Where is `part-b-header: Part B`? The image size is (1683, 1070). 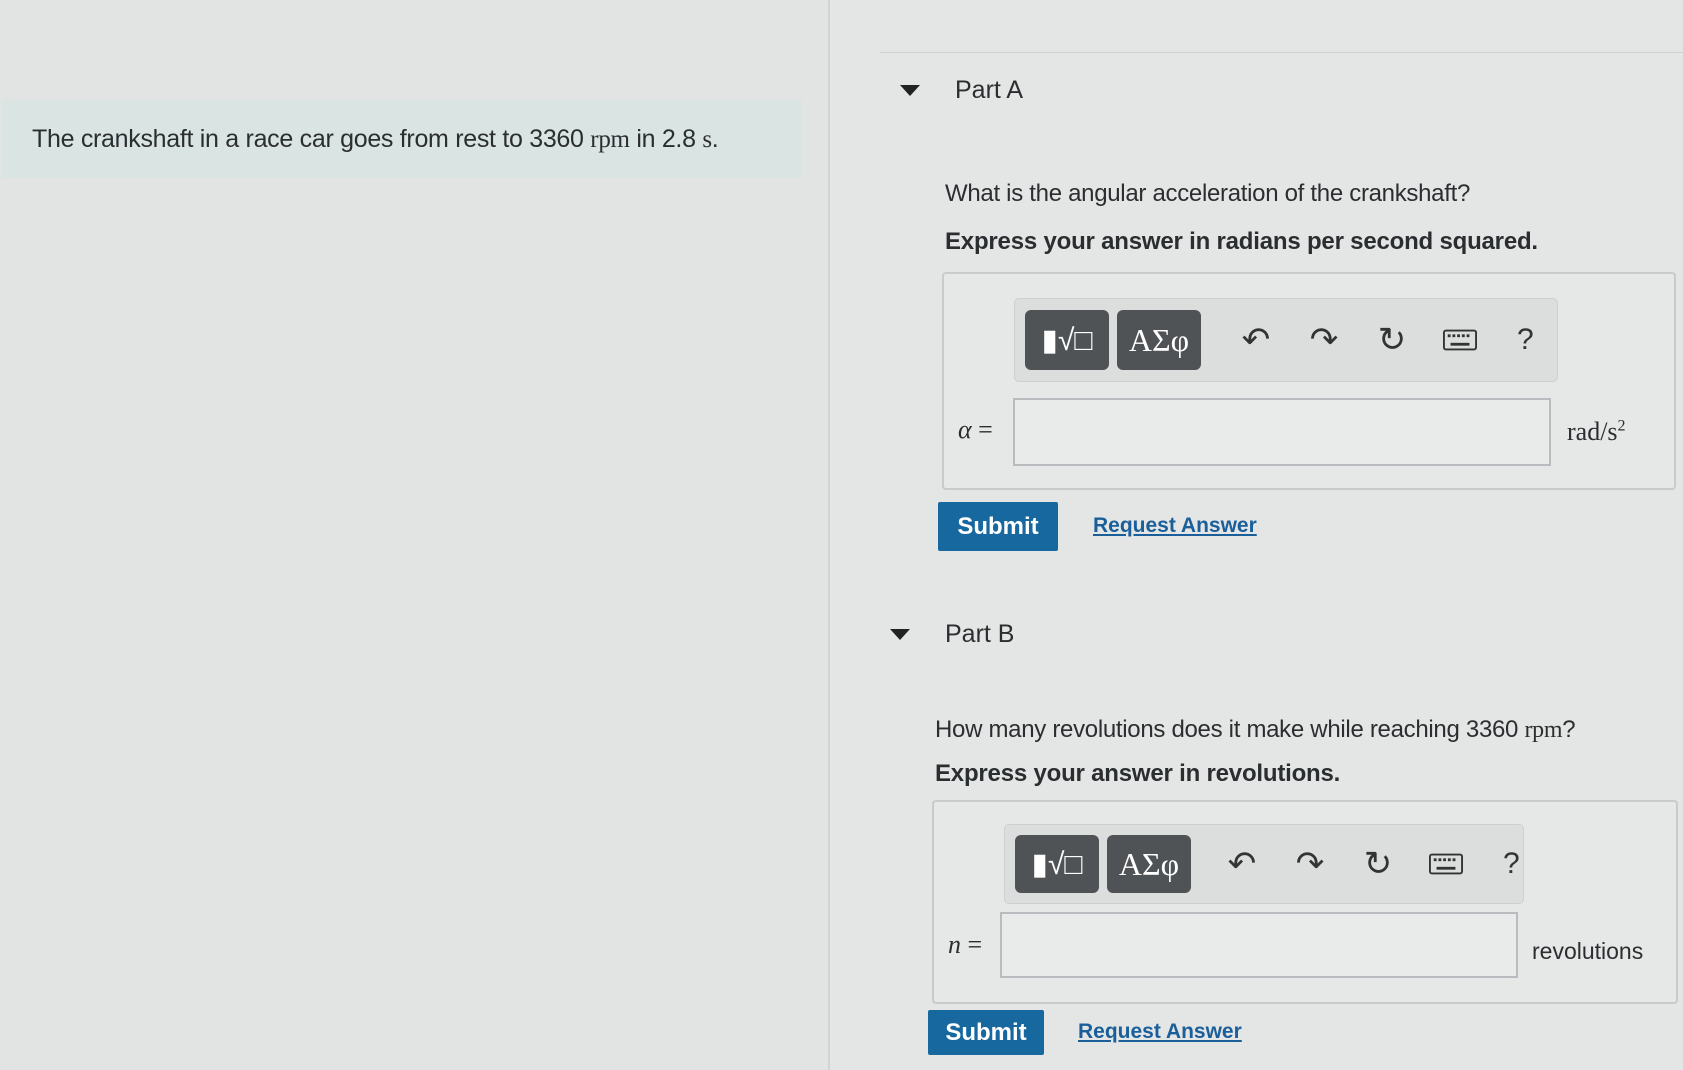 part-b-header: Part B is located at coordinates (952, 634).